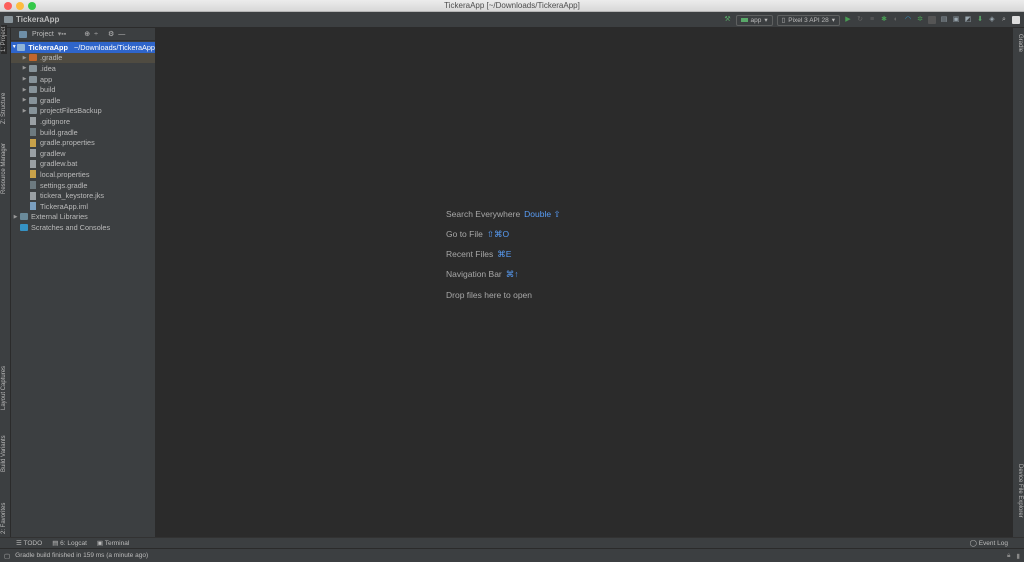 The height and width of the screenshot is (562, 1024). I want to click on gear-icon: ⚙, so click(111, 34).